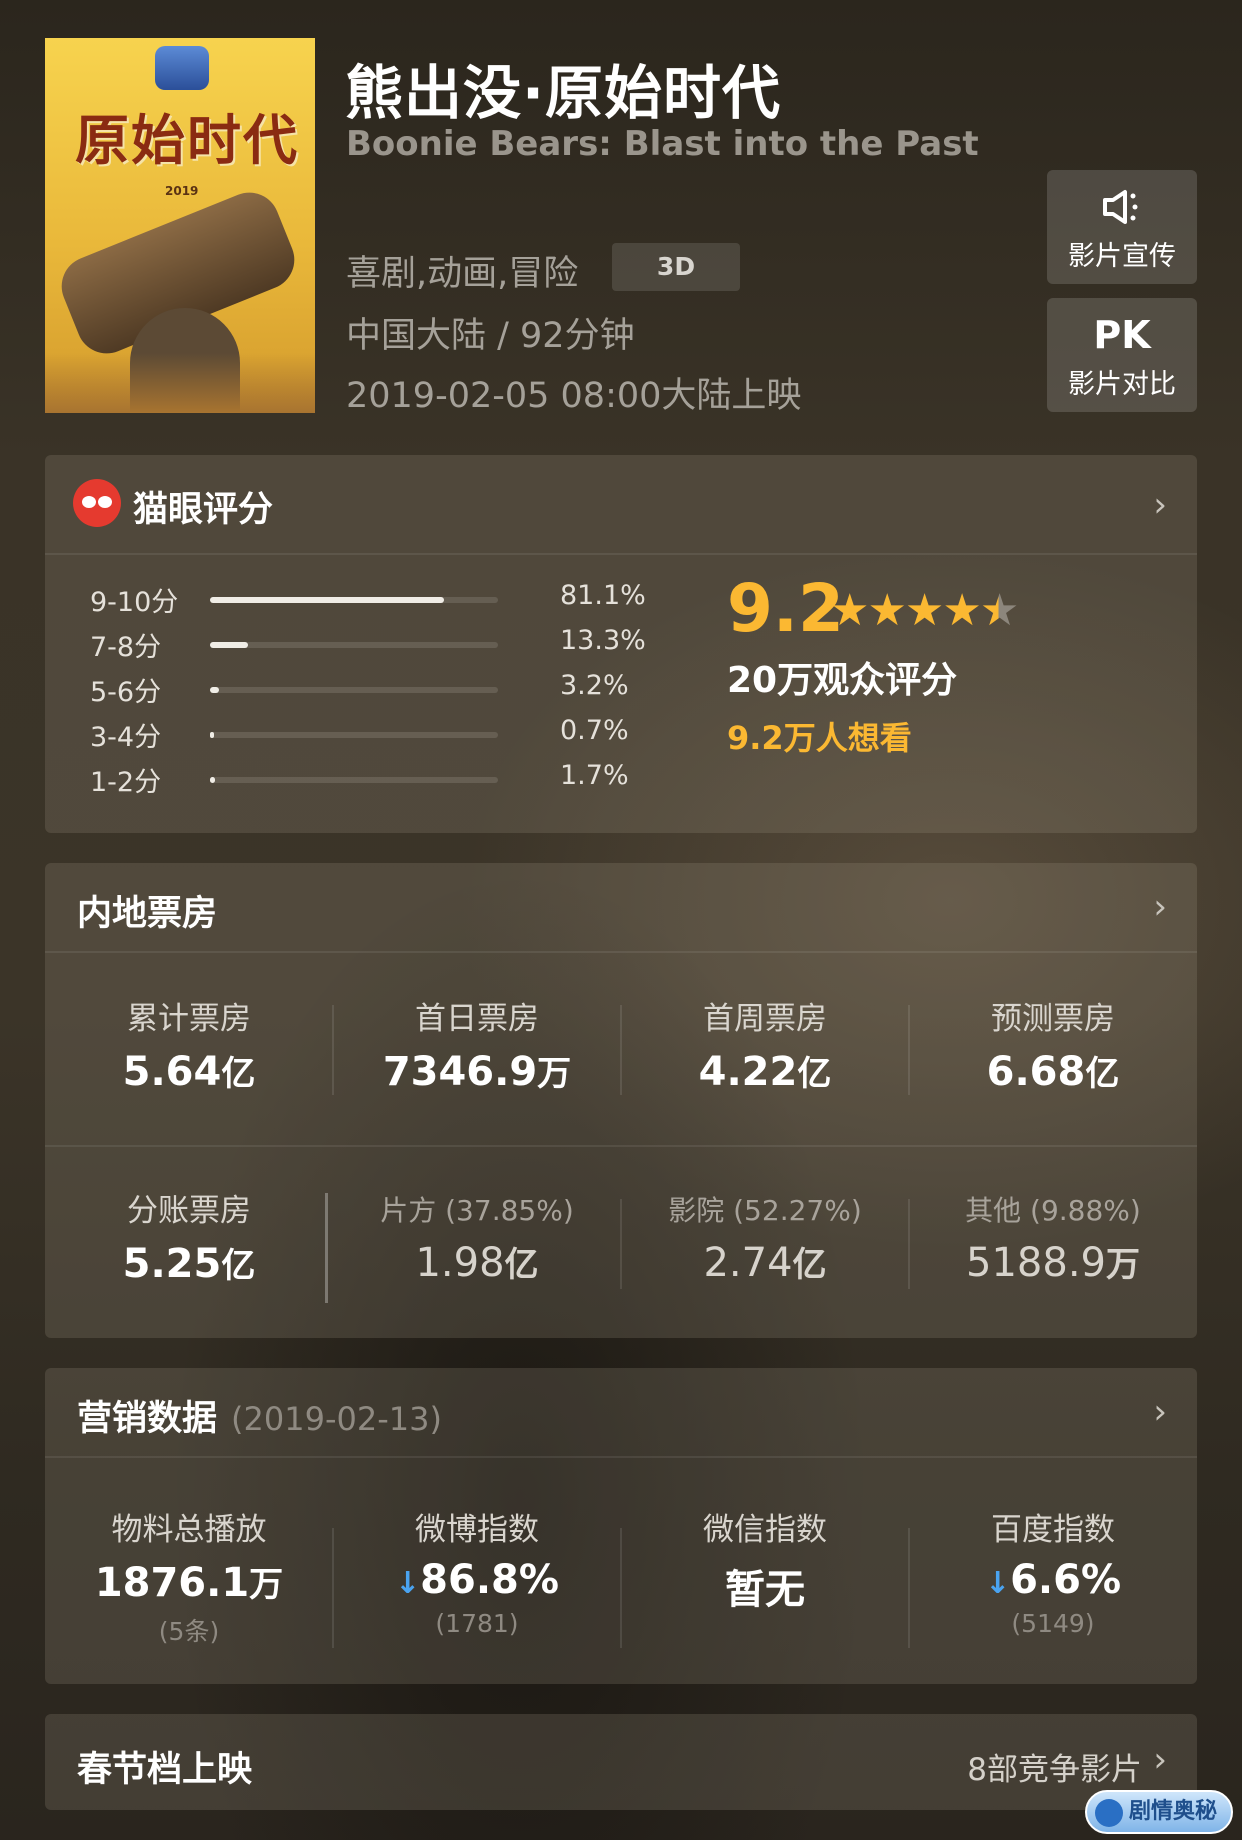 The width and height of the screenshot is (1242, 1840). What do you see at coordinates (1122, 227) in the screenshot?
I see `promotion-button: 影片宣传` at bounding box center [1122, 227].